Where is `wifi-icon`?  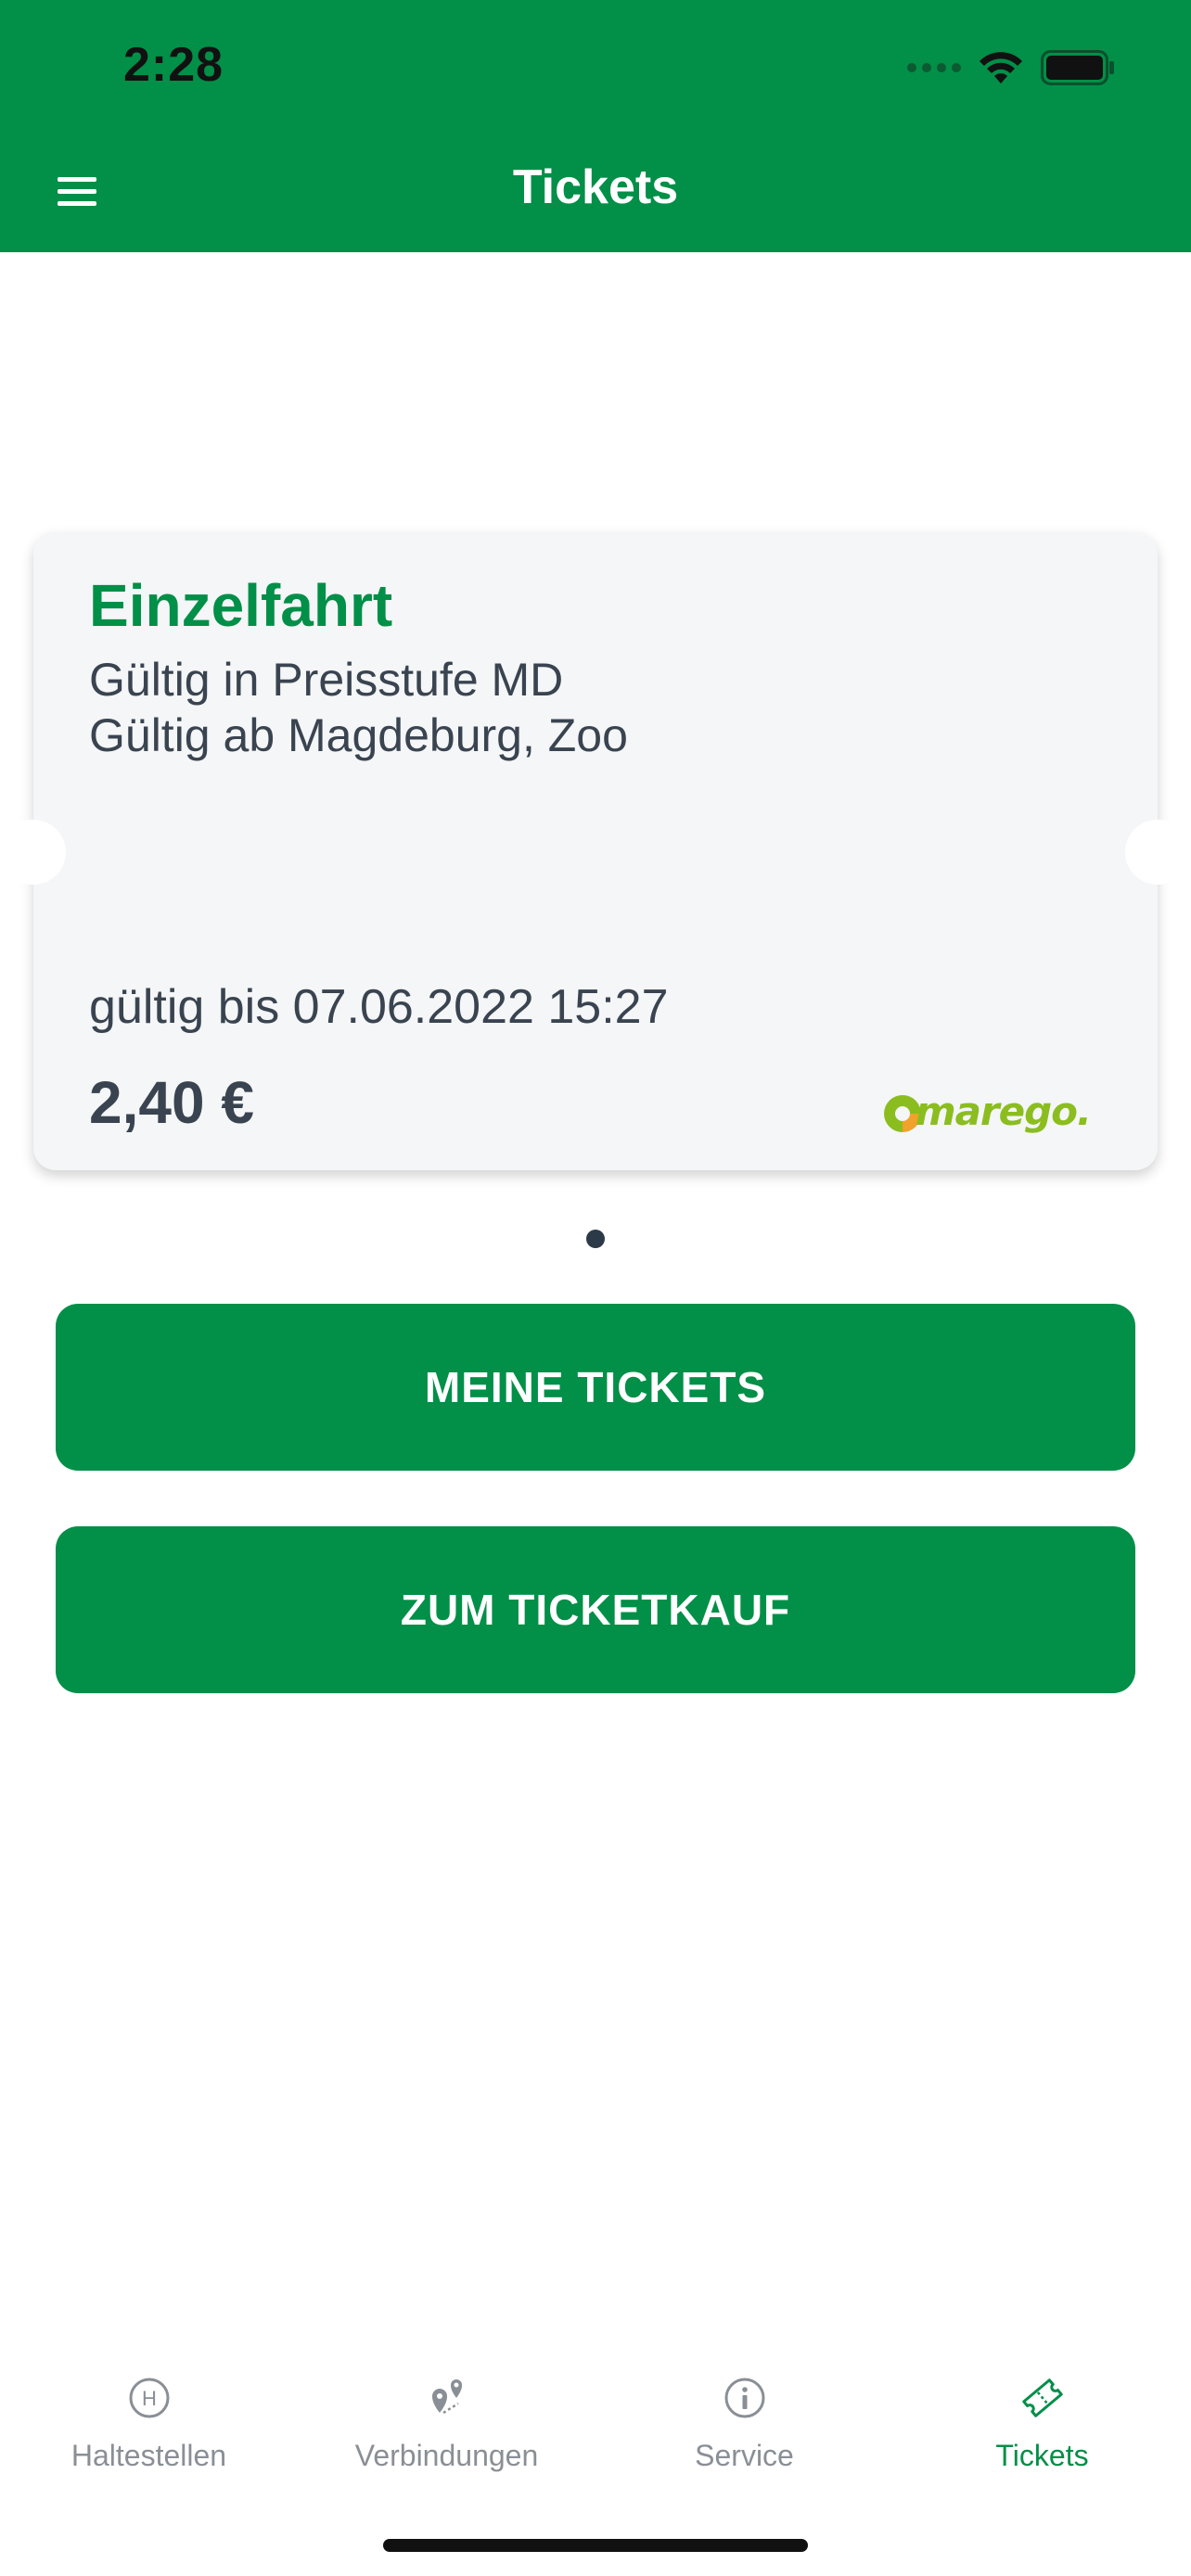 wifi-icon is located at coordinates (1001, 67).